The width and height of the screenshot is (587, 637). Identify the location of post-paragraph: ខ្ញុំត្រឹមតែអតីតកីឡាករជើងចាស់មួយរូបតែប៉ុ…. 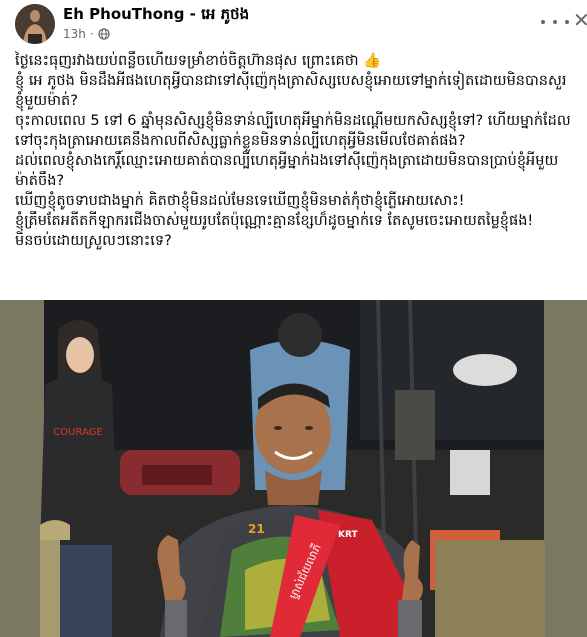
(274, 221).